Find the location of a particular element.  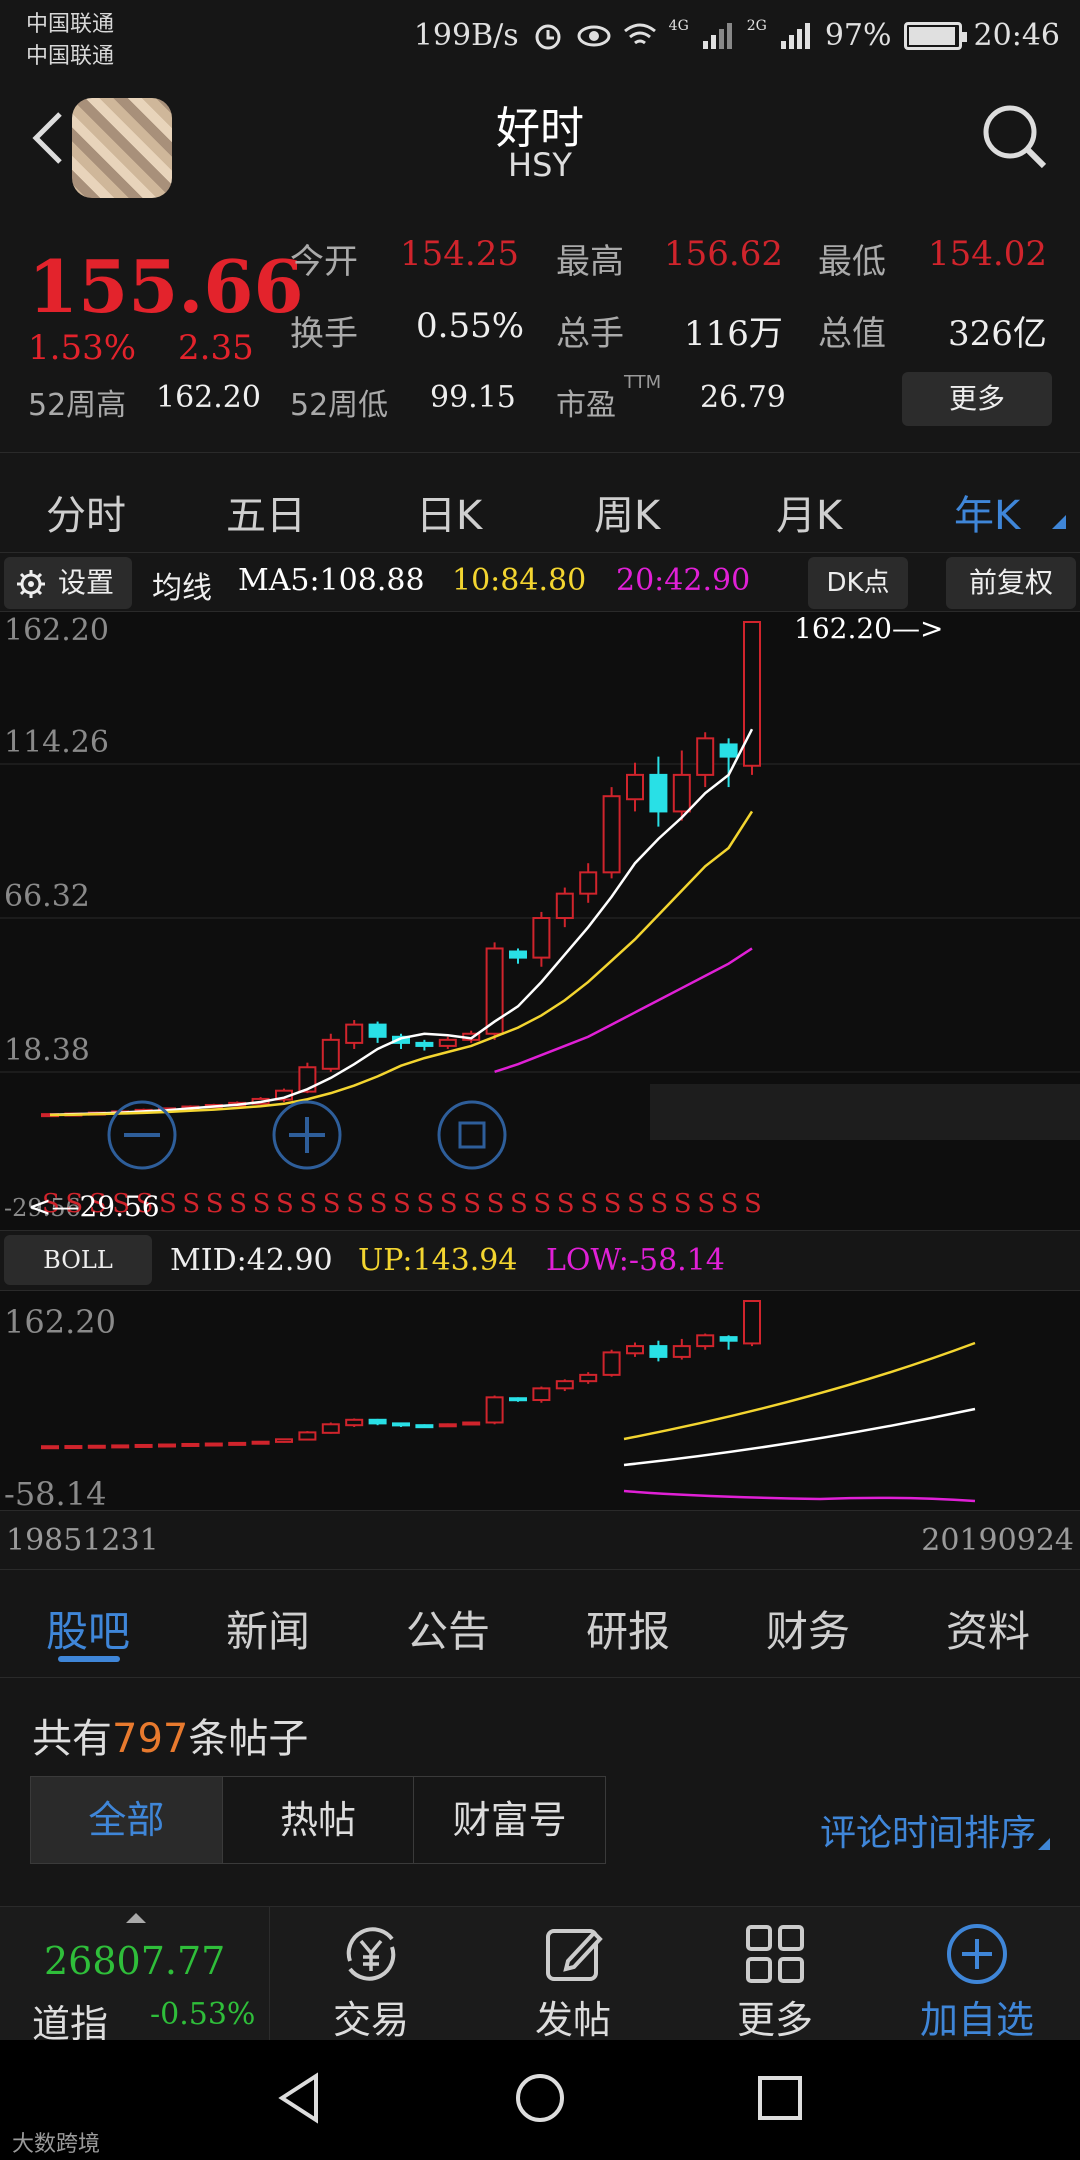

pe-ttm-sup: TTM is located at coordinates (643, 382).